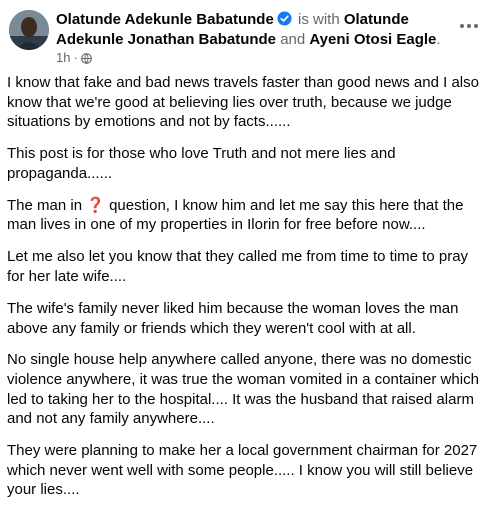 This screenshot has width=492, height=512. Describe the element at coordinates (165, 19) in the screenshot. I see `author-name: Olatunde Adekunle Babatunde` at that location.